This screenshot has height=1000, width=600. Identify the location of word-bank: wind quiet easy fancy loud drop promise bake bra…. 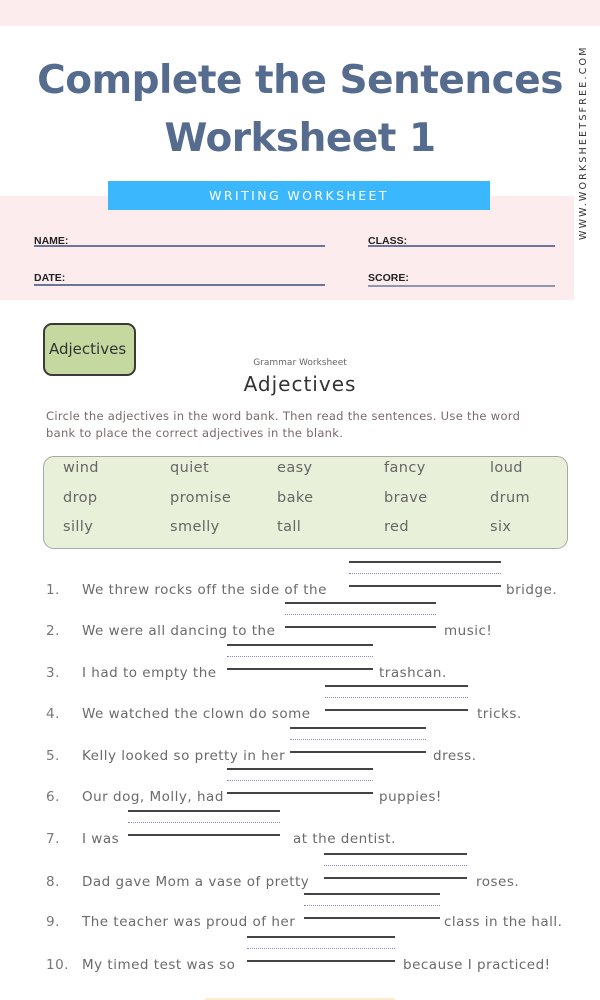
(305, 502).